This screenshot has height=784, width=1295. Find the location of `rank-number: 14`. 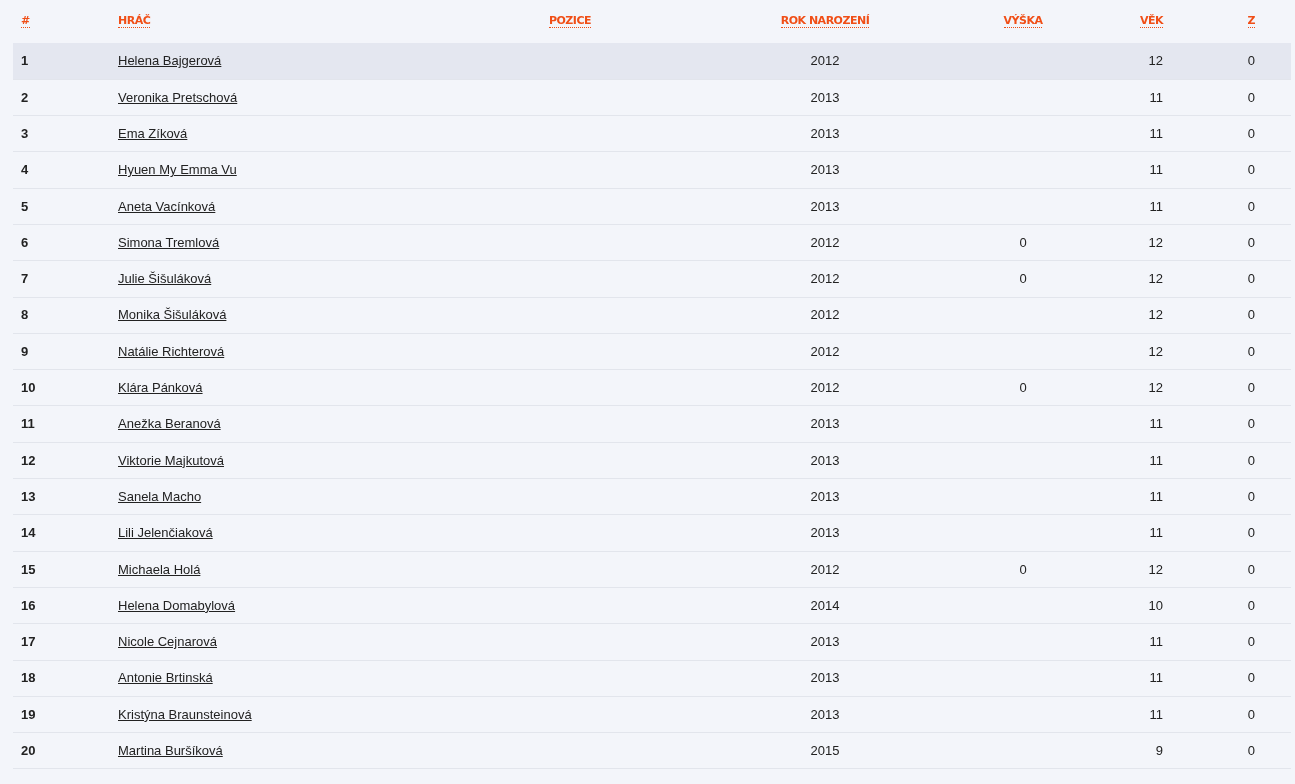

rank-number: 14 is located at coordinates (28, 533).